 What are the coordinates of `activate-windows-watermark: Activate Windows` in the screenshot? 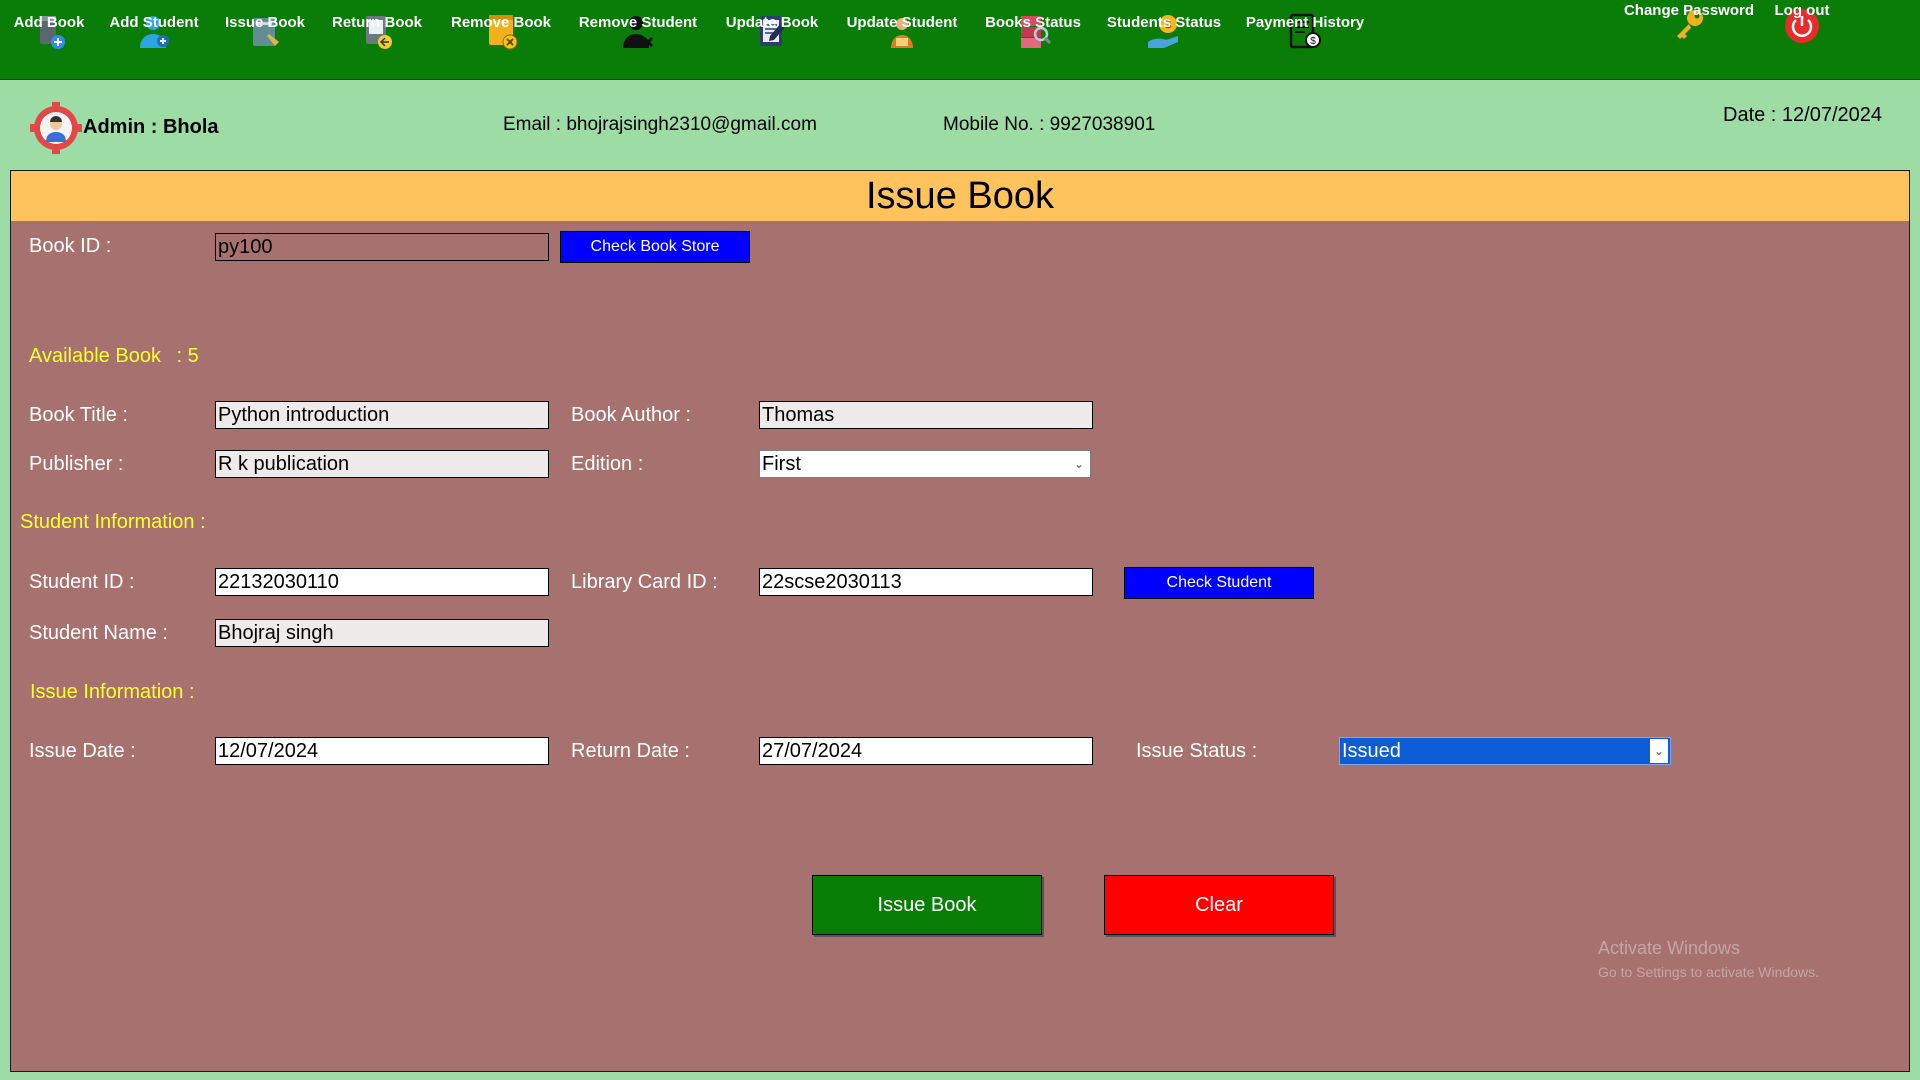 It's located at (1669, 948).